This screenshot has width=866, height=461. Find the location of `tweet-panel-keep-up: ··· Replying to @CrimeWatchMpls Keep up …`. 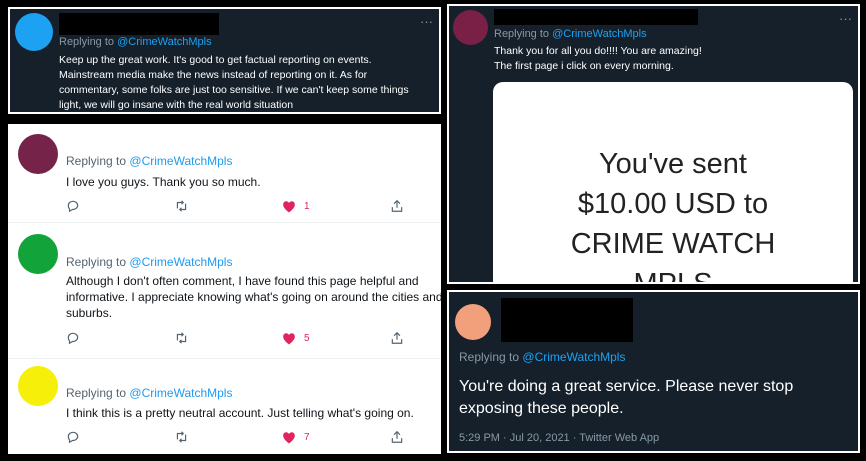

tweet-panel-keep-up: ··· Replying to @CrimeWatchMpls Keep up … is located at coordinates (224, 60).